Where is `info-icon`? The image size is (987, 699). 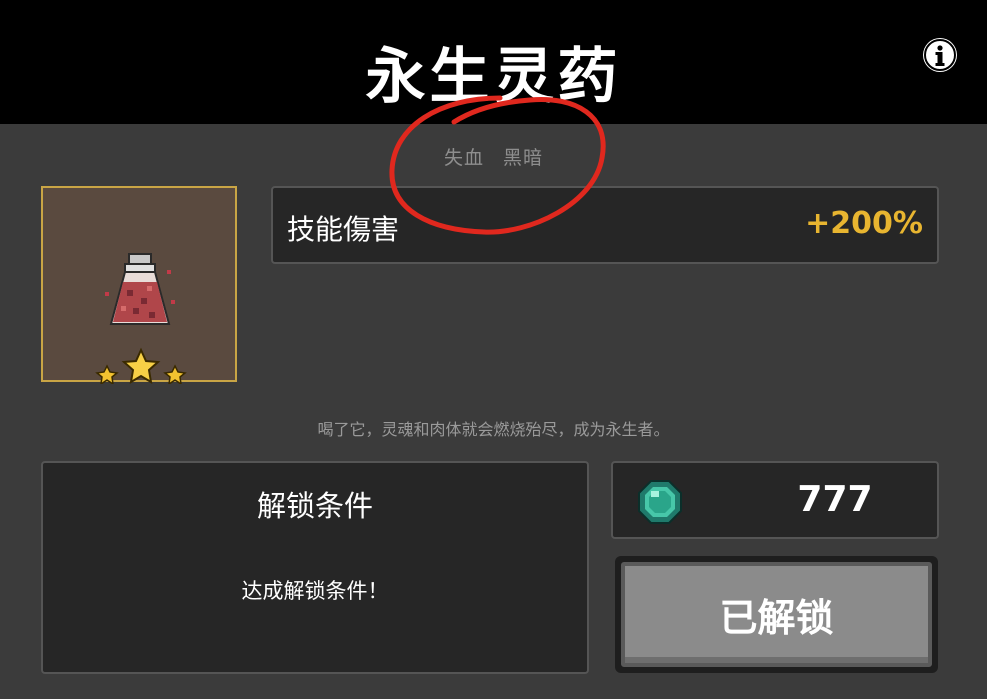 info-icon is located at coordinates (940, 55).